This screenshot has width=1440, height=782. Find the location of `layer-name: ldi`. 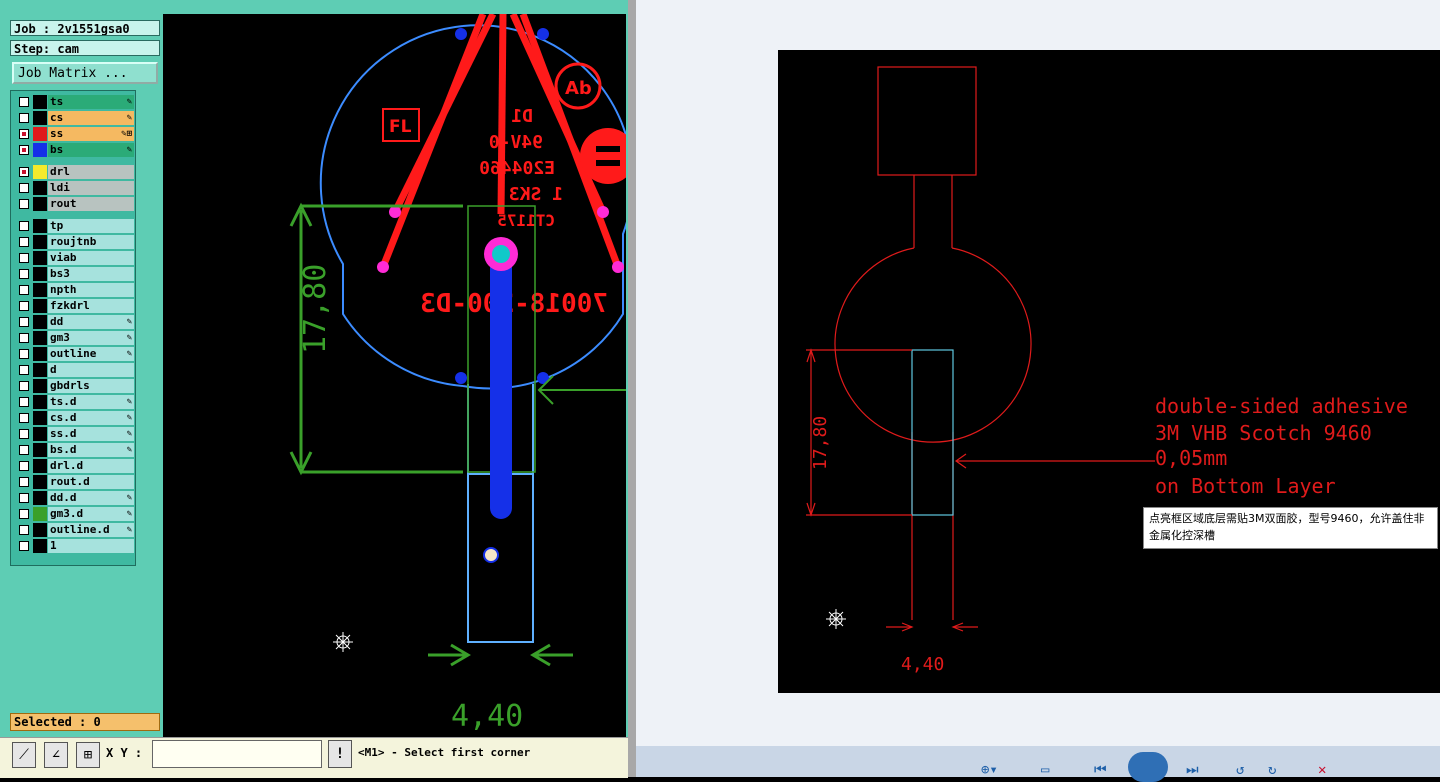

layer-name: ldi is located at coordinates (91, 188).